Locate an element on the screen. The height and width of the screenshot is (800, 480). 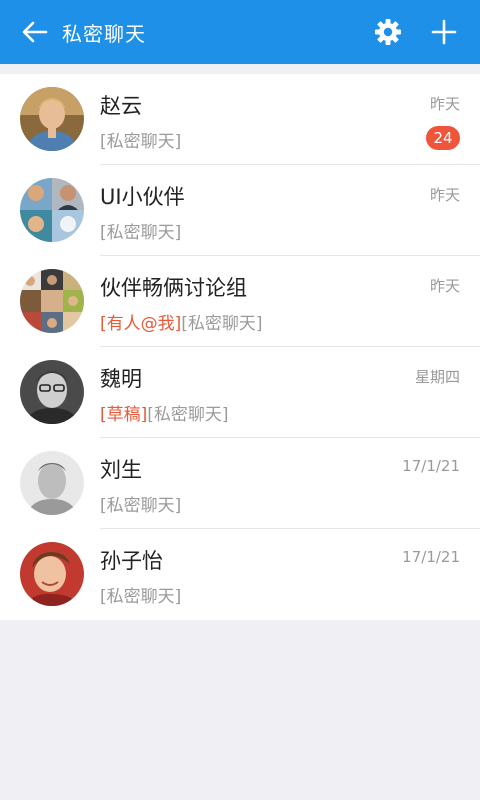
chat-name: 刘生 is located at coordinates (121, 470).